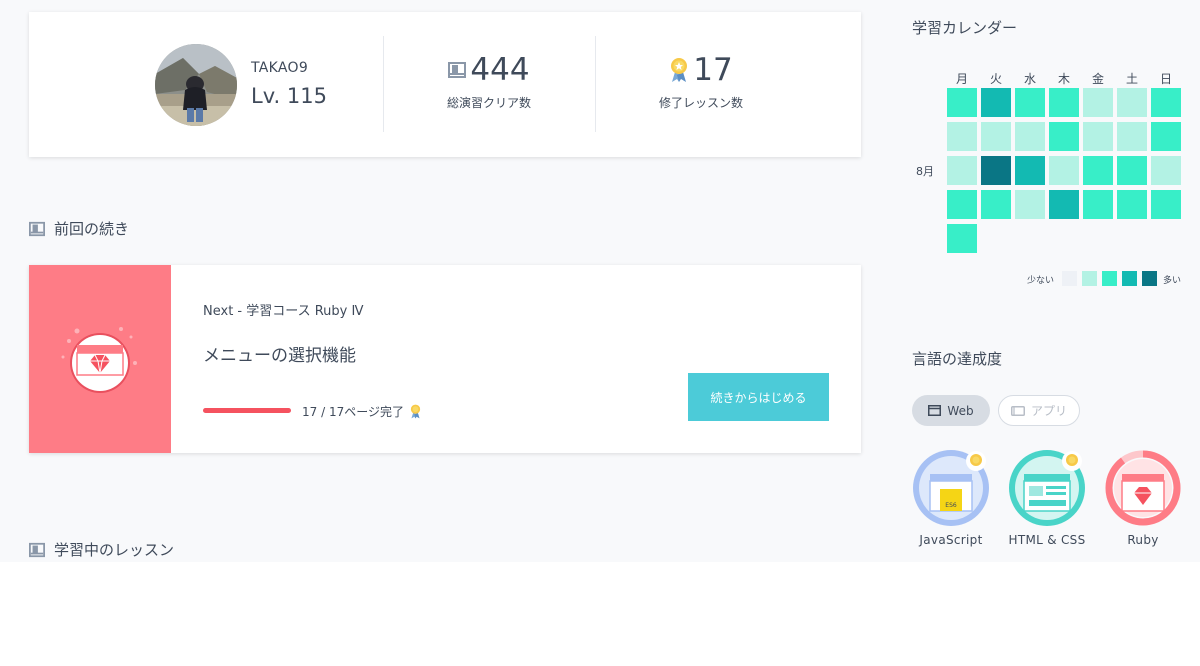 Image resolution: width=1200 pixels, height=666 pixels. I want to click on stat-exercises: 444 総演習クリア数, so click(489, 80).